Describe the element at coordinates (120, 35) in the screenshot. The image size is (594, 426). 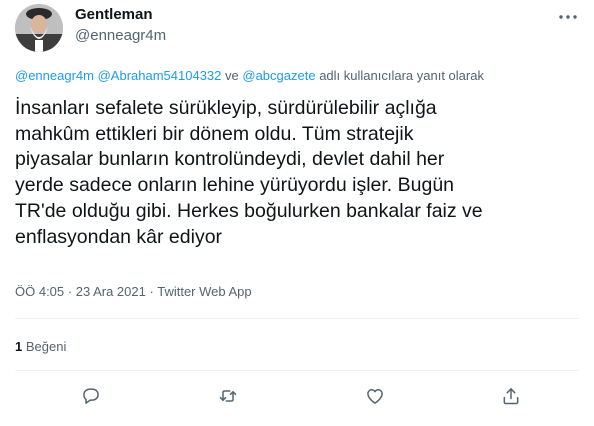
I see `author-handle: @enneagr4m` at that location.